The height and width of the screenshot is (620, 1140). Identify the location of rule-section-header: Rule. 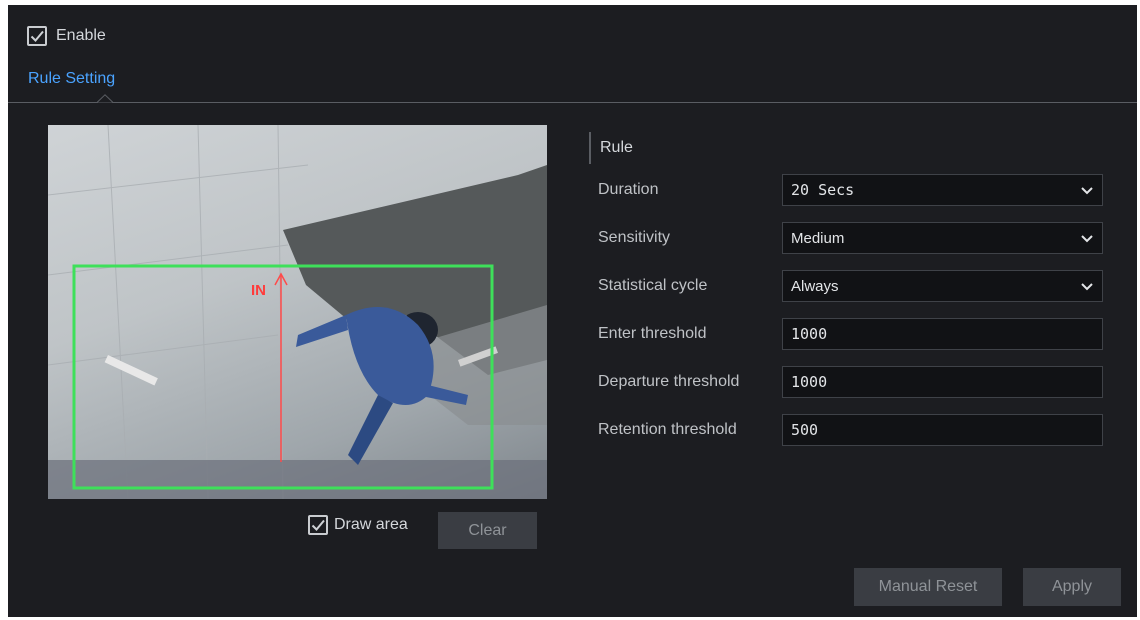
(611, 148).